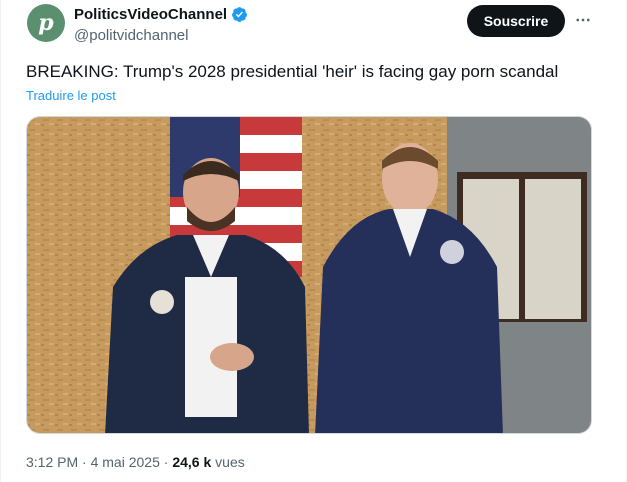 The image size is (627, 482). What do you see at coordinates (240, 14) in the screenshot?
I see `verified-badge-icon` at bounding box center [240, 14].